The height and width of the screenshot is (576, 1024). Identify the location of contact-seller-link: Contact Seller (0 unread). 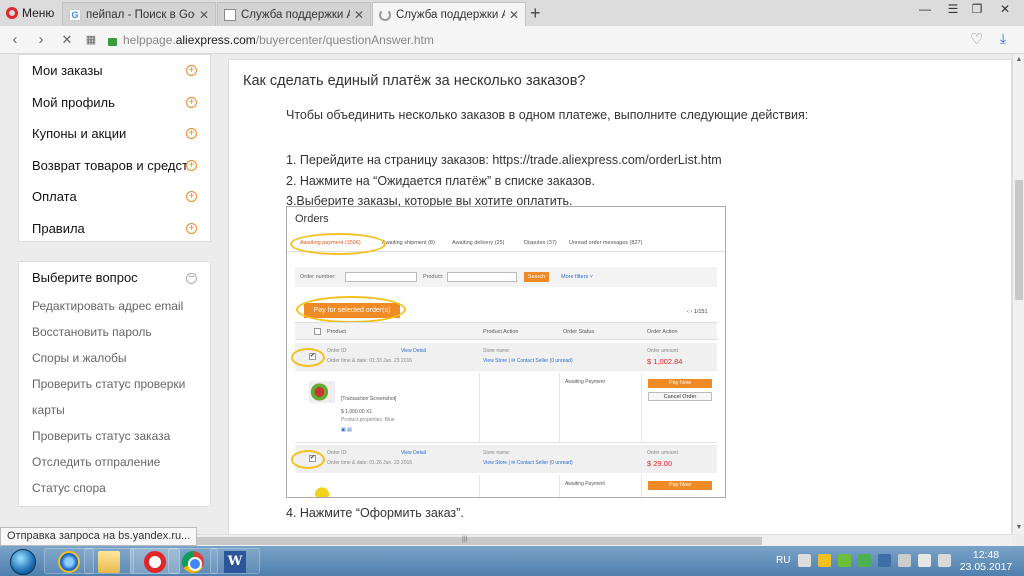
(544, 463).